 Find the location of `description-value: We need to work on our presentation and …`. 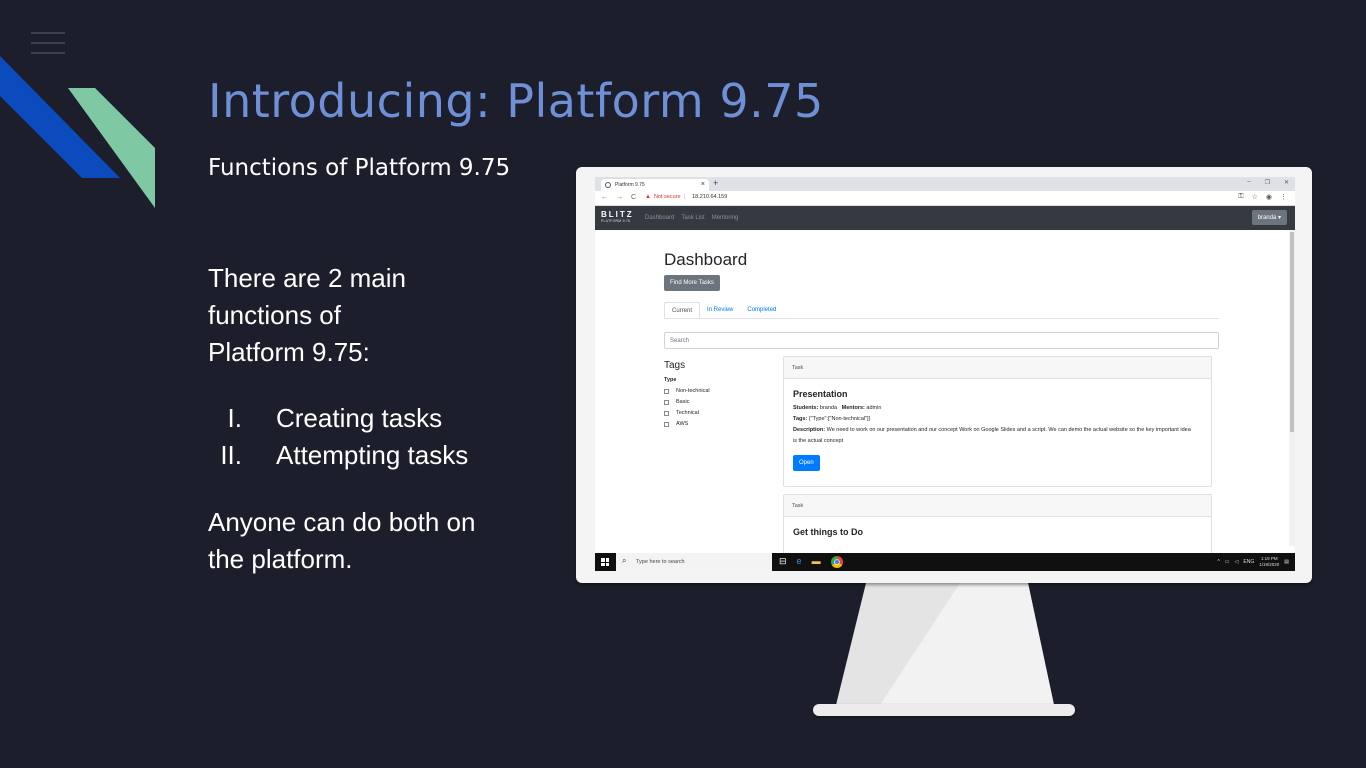

description-value: We need to work on our presentation and … is located at coordinates (992, 435).